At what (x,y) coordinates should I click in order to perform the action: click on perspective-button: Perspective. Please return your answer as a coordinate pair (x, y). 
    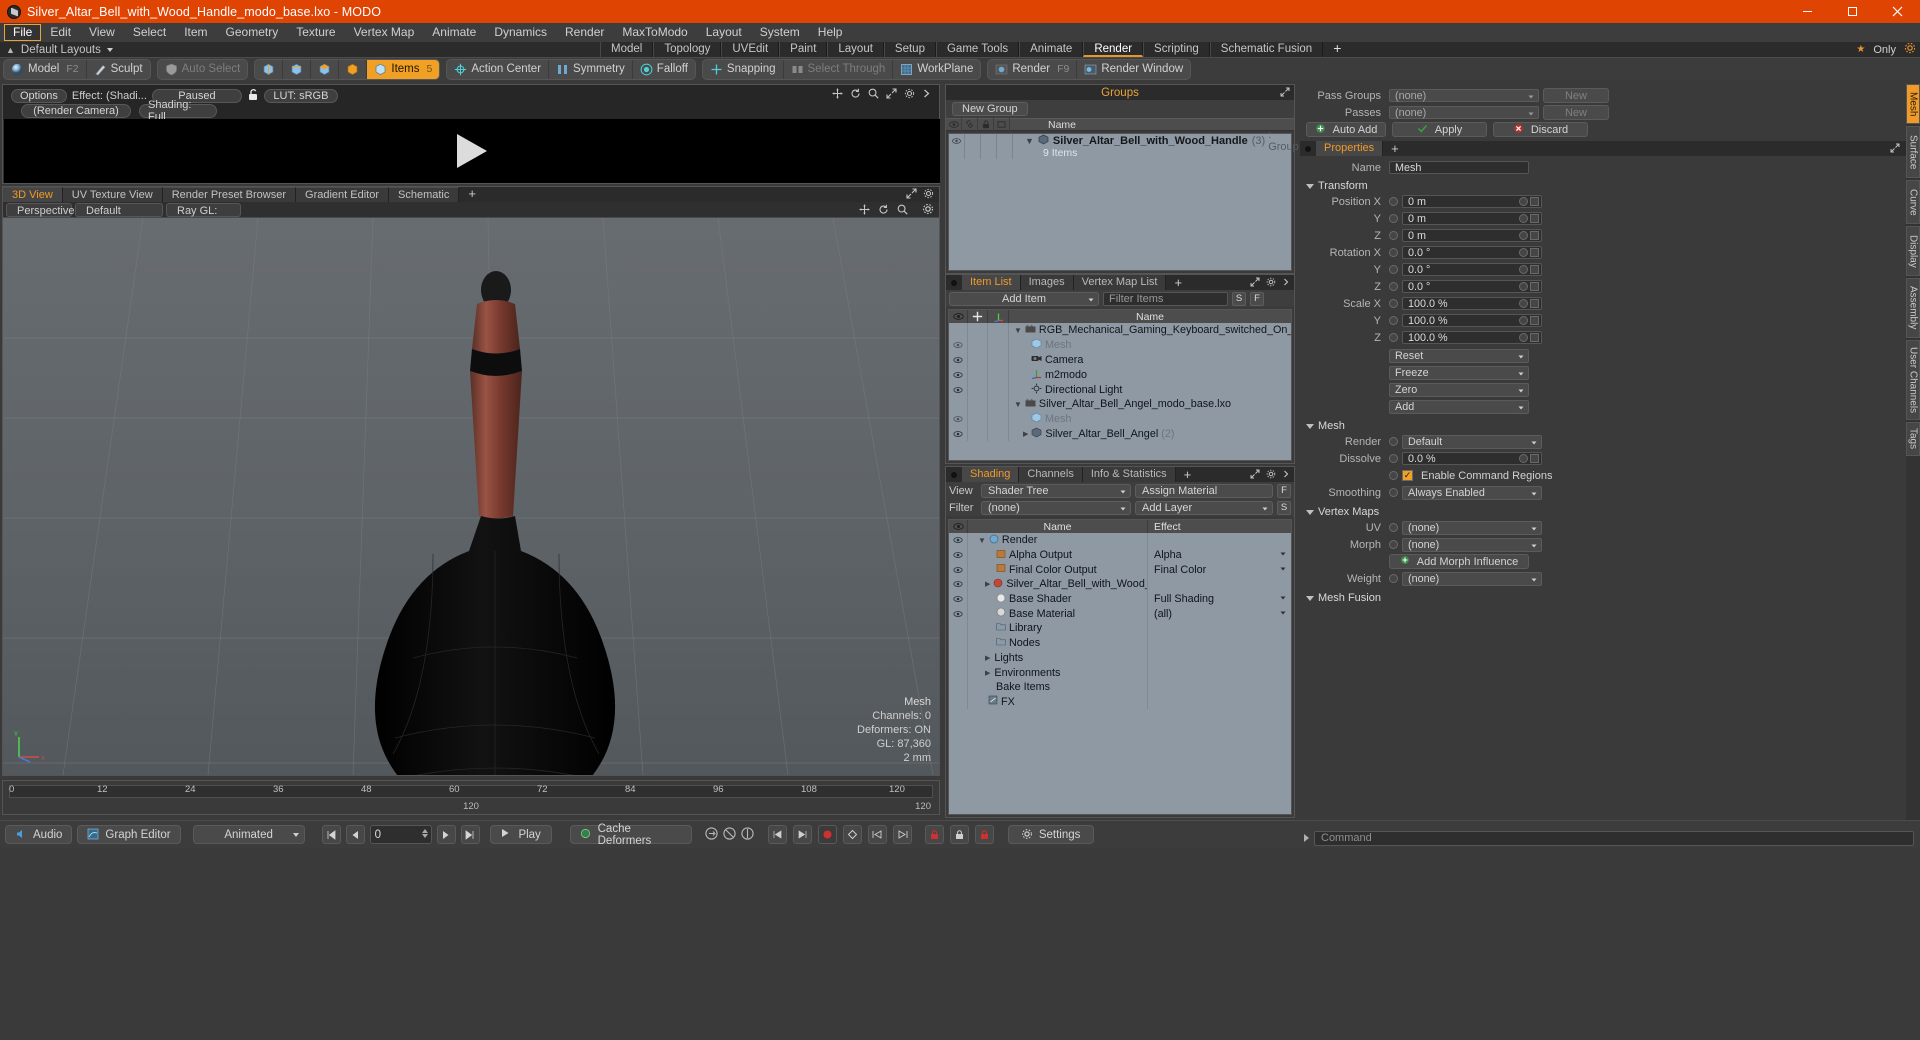
    Looking at the image, I should click on (40, 209).